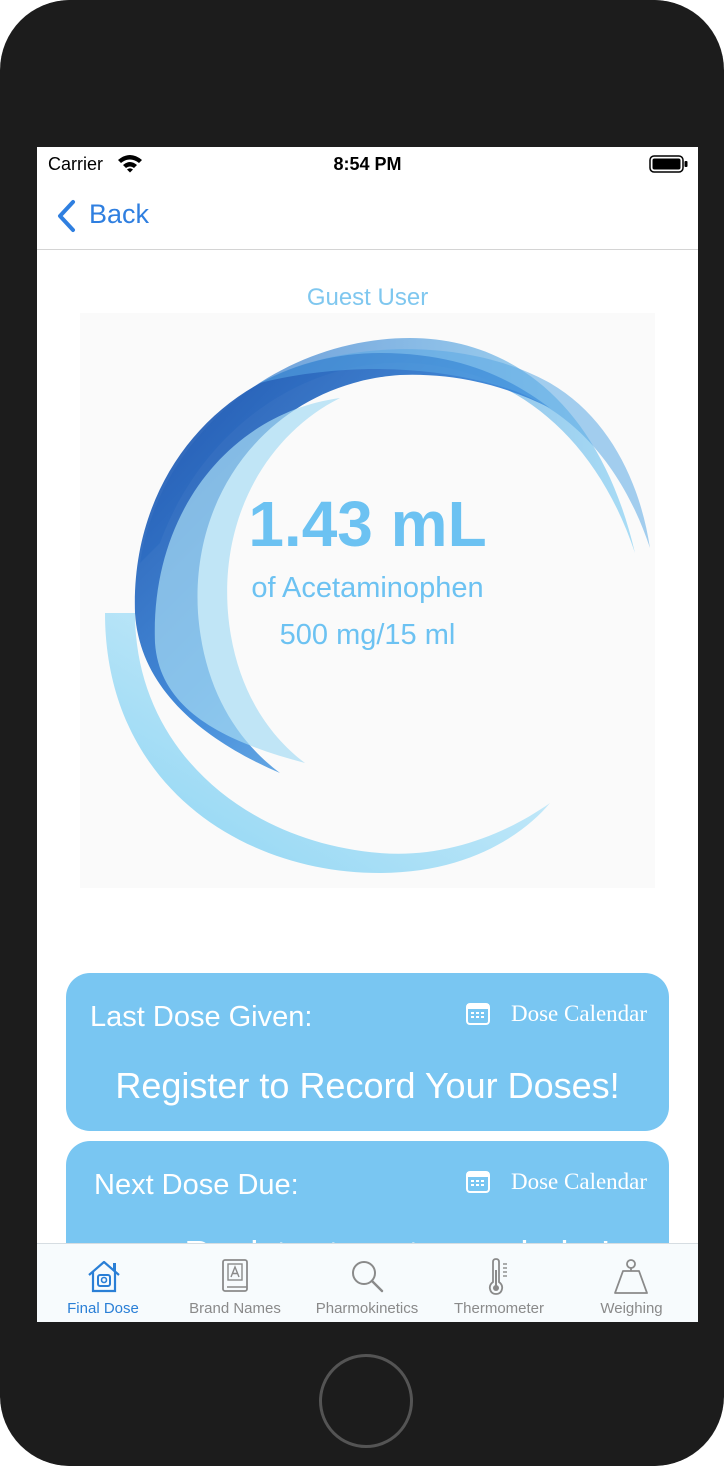 This screenshot has width=724, height=1466. I want to click on dose-amount: 1.43 mL, so click(367, 524).